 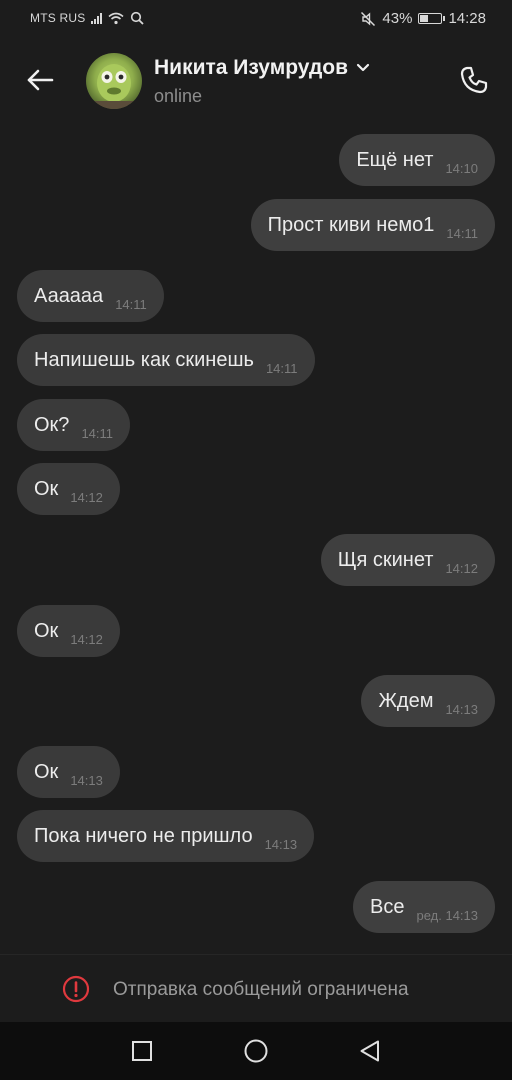 What do you see at coordinates (256, 20) in the screenshot?
I see `status-bar: MTS RUS 43% 14:28` at bounding box center [256, 20].